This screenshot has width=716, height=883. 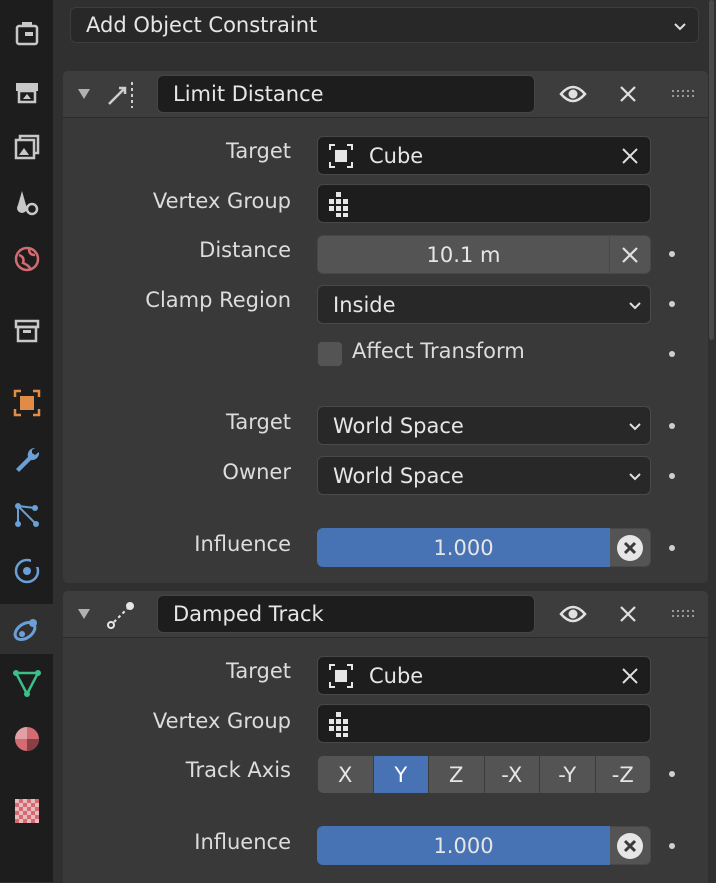 I want to click on tab-collection, so click(x=26, y=331).